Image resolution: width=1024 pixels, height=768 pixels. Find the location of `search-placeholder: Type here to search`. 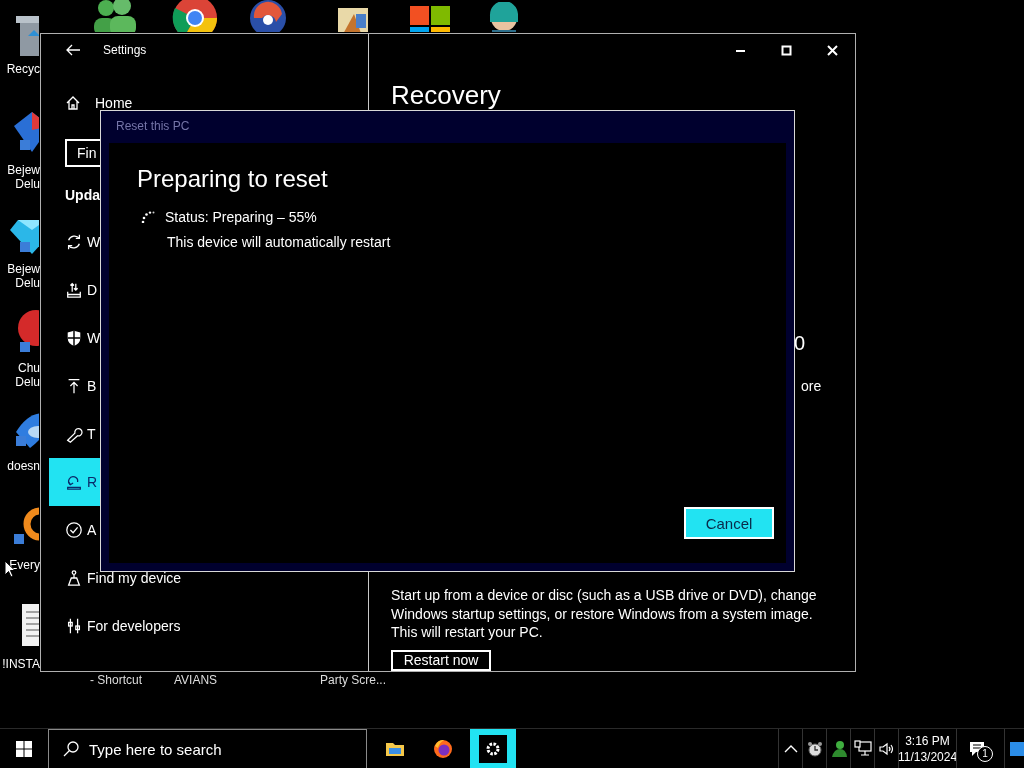

search-placeholder: Type here to search is located at coordinates (155, 749).